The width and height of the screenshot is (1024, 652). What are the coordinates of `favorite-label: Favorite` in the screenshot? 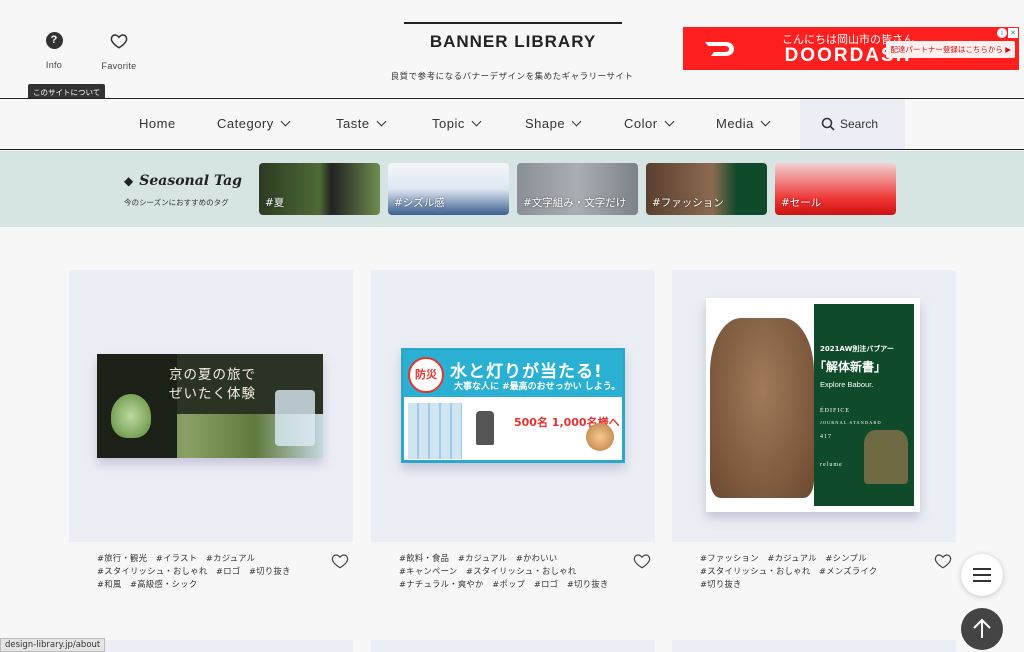 It's located at (119, 66).